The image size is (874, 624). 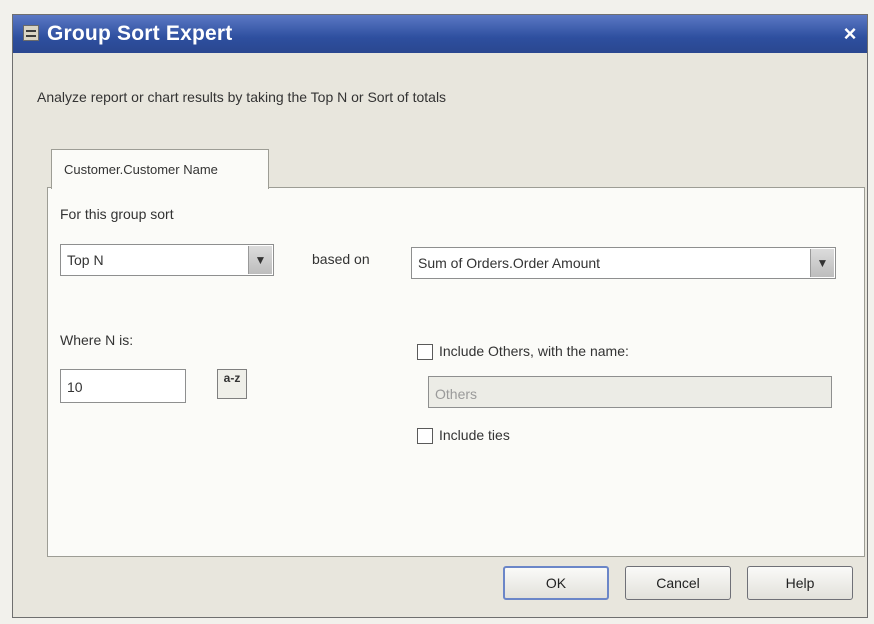 I want to click on include-ties-label: Include ties, so click(x=474, y=435).